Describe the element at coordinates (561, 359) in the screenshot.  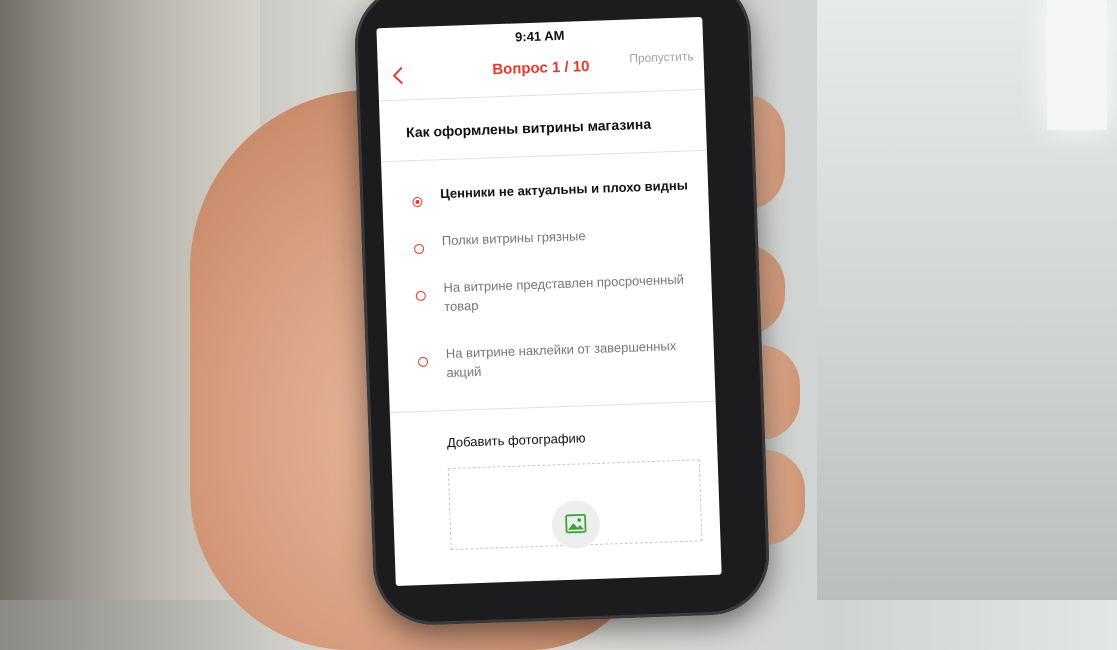
I see `answer-option-label: На витрине наклейки от завершенных акций` at that location.